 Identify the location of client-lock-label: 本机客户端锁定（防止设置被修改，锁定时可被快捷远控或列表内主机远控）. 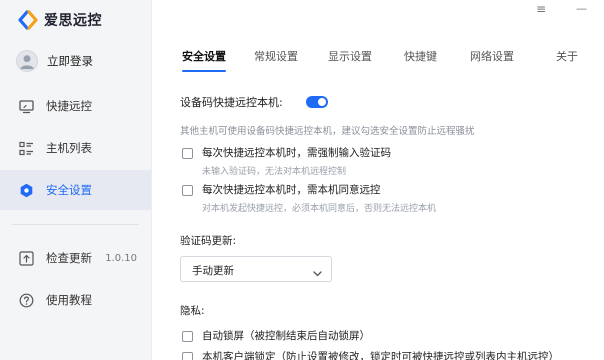
(380, 354).